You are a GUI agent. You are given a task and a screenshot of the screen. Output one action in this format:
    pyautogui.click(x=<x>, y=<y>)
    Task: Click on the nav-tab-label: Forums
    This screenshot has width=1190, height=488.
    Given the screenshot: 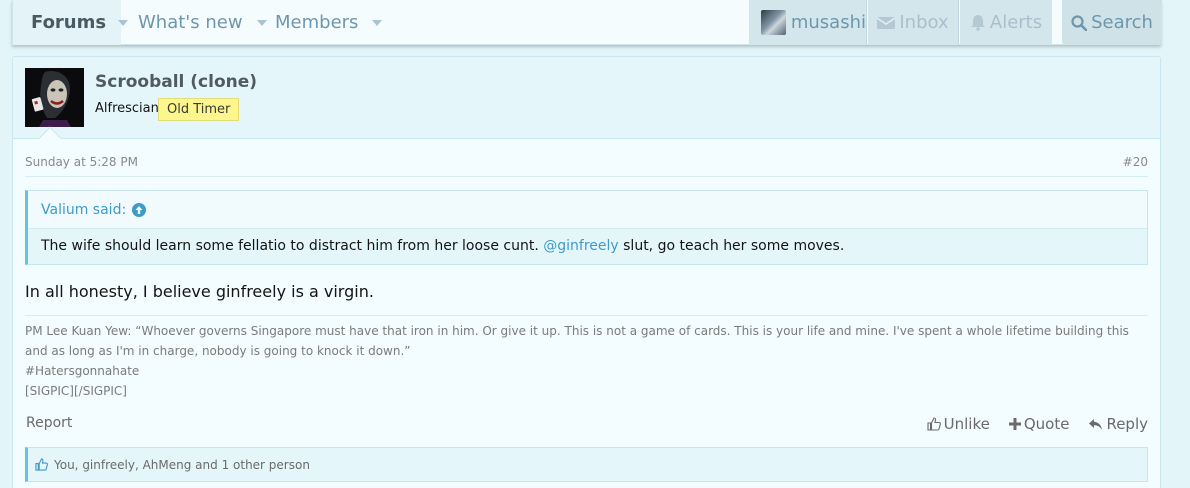 What is the action you would take?
    pyautogui.click(x=69, y=22)
    